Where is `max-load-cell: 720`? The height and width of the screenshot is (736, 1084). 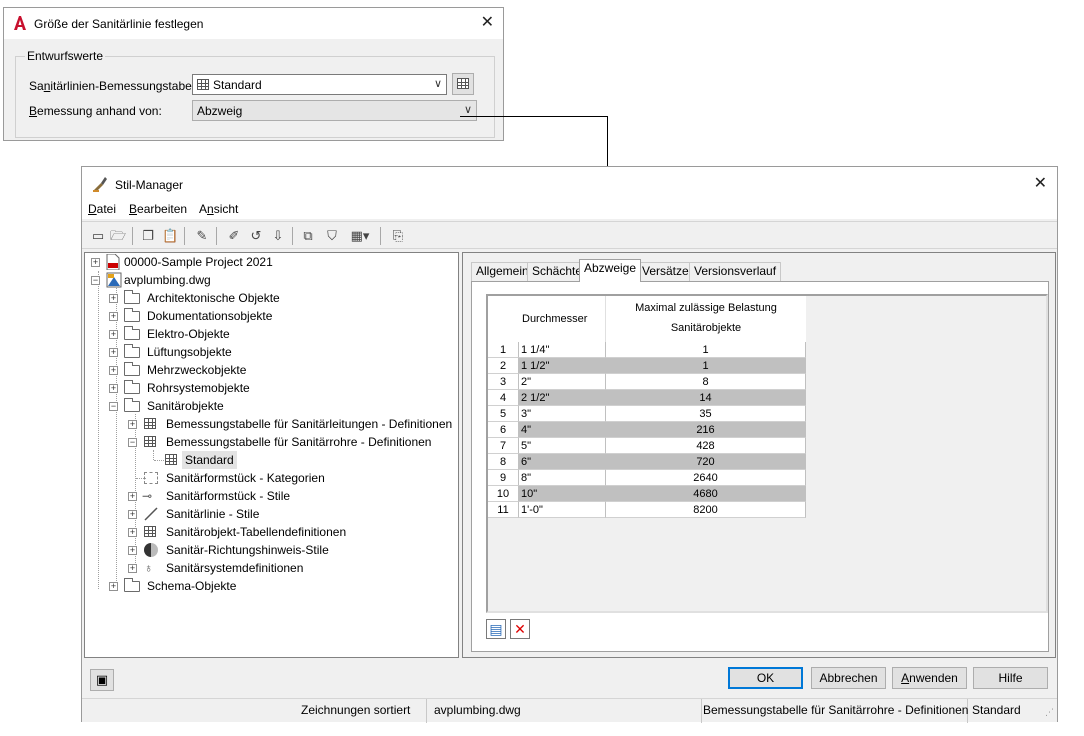 max-load-cell: 720 is located at coordinates (706, 462).